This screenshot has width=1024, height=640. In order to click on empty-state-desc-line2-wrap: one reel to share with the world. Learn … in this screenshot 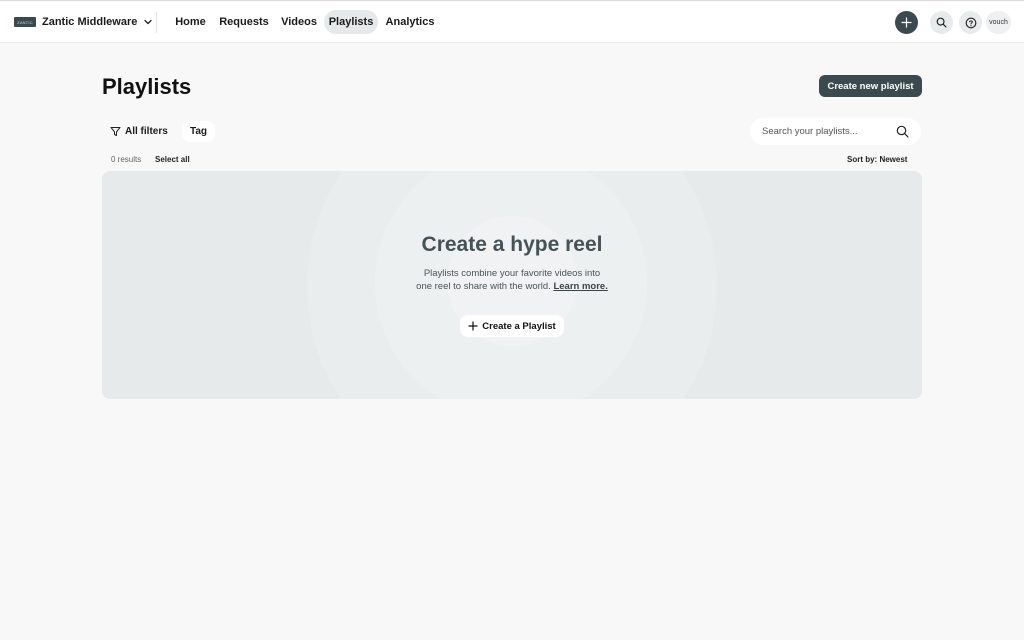, I will do `click(512, 286)`.